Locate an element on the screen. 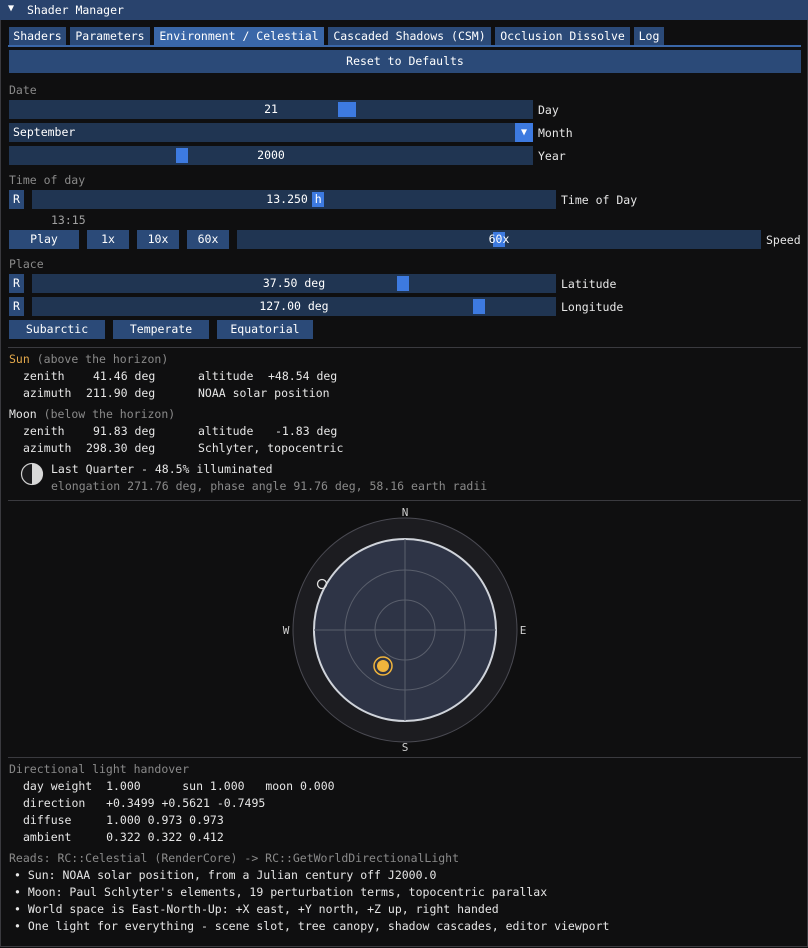  moon-heading: Moon (below the horizon) is located at coordinates (92, 414).